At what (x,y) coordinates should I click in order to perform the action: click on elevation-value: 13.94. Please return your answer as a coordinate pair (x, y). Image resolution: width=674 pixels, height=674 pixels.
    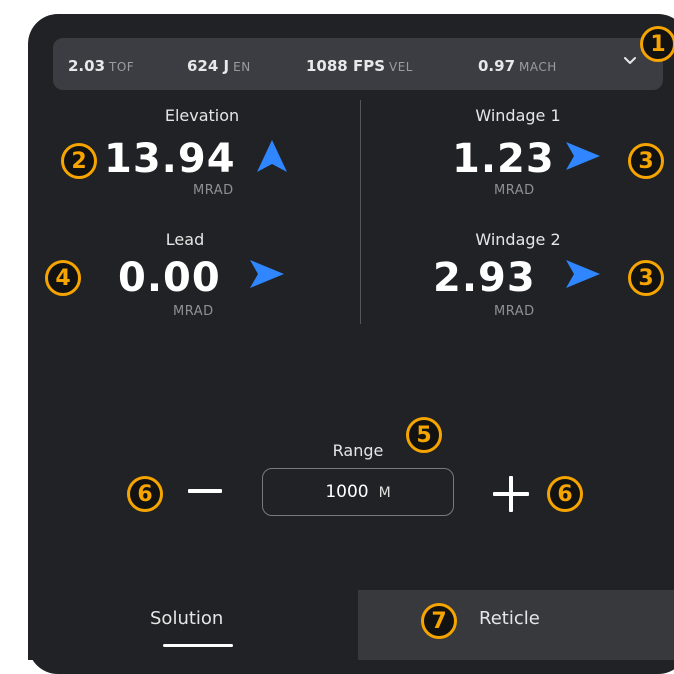
    Looking at the image, I should click on (170, 159).